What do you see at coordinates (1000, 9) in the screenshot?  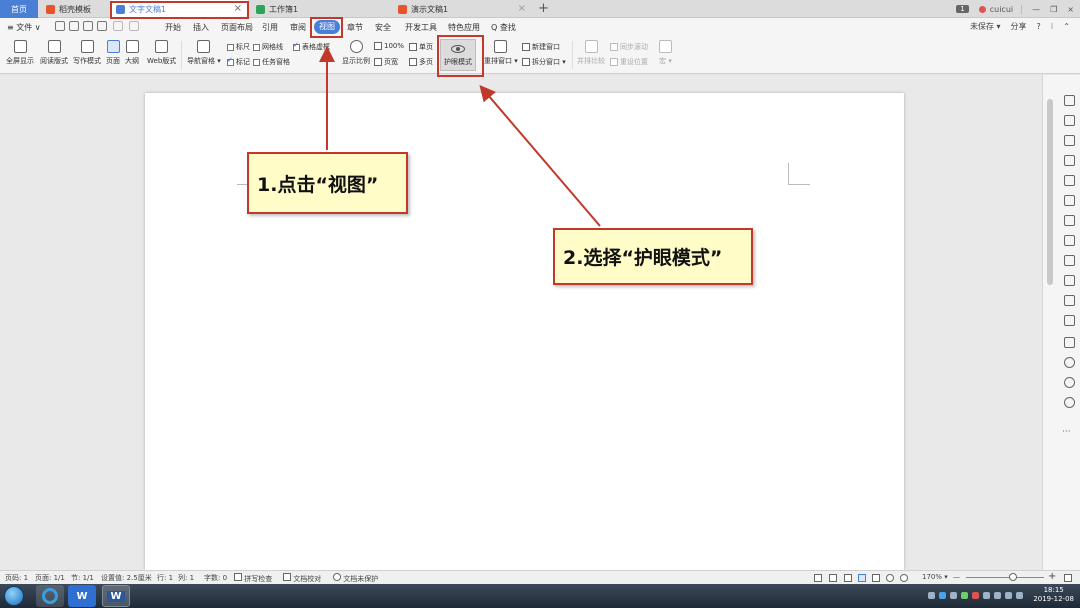 I see `user-account: cuicui` at bounding box center [1000, 9].